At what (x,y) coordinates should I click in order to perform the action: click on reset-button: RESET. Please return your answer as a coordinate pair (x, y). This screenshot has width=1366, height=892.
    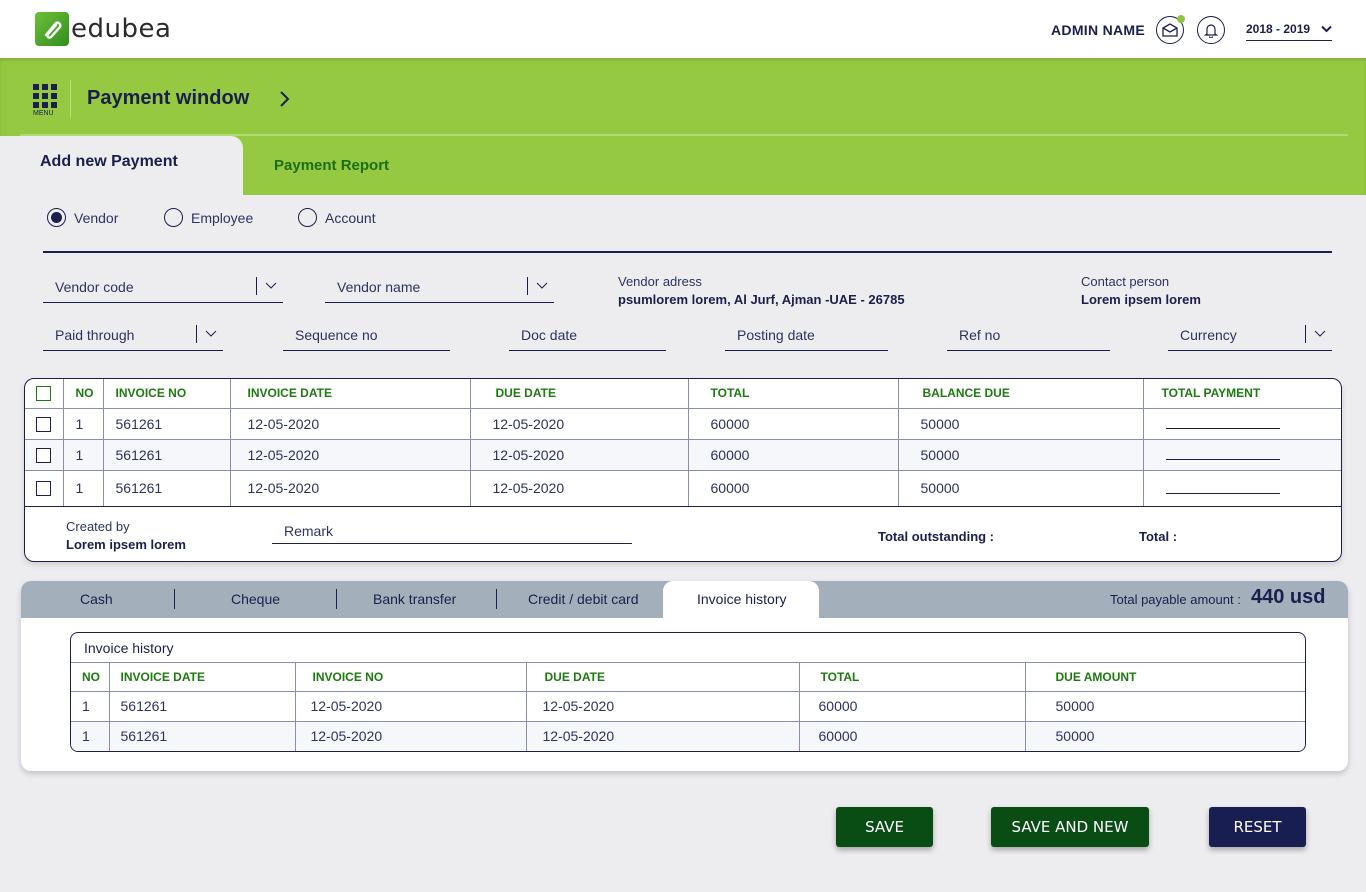
    Looking at the image, I should click on (1257, 827).